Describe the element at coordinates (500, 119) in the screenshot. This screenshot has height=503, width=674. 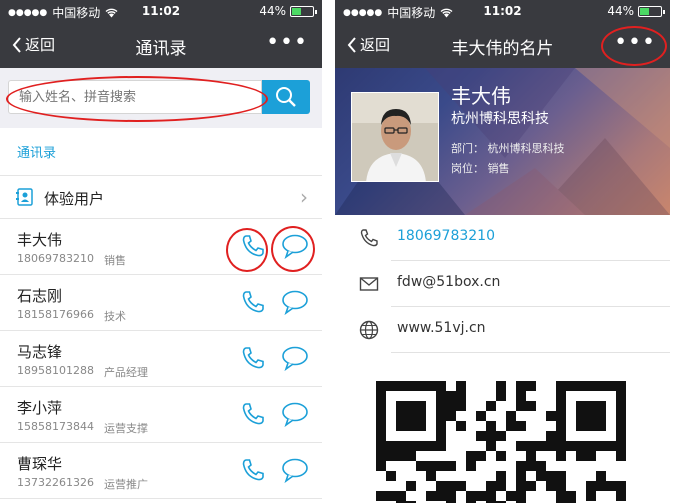
I see `card-company: 杭州博科思科技` at that location.